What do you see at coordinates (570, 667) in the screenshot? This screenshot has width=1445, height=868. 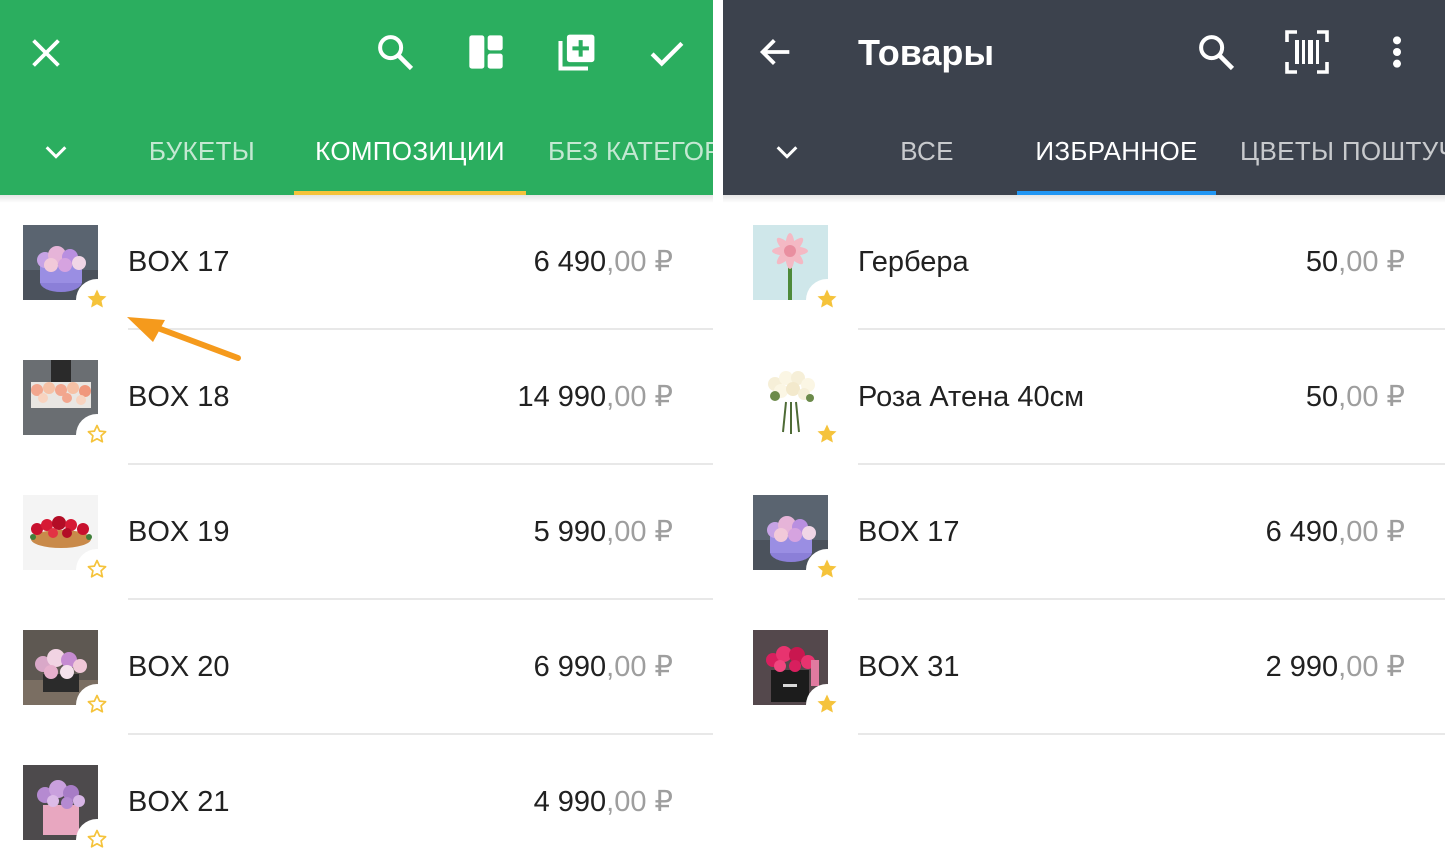 I see `price-integer: 6 990` at bounding box center [570, 667].